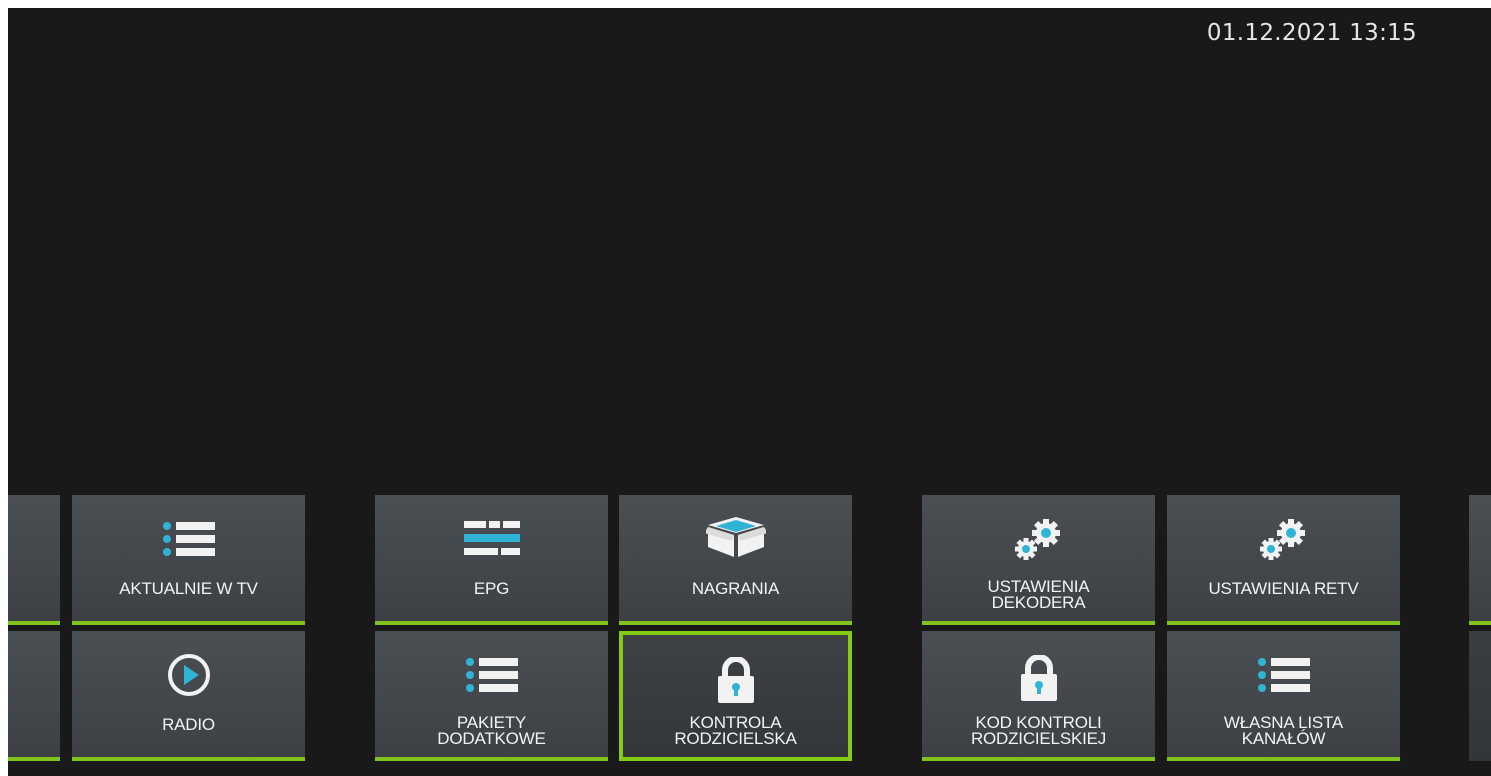  Describe the element at coordinates (1311, 33) in the screenshot. I see `clock: 01.12.2021 13:15` at that location.